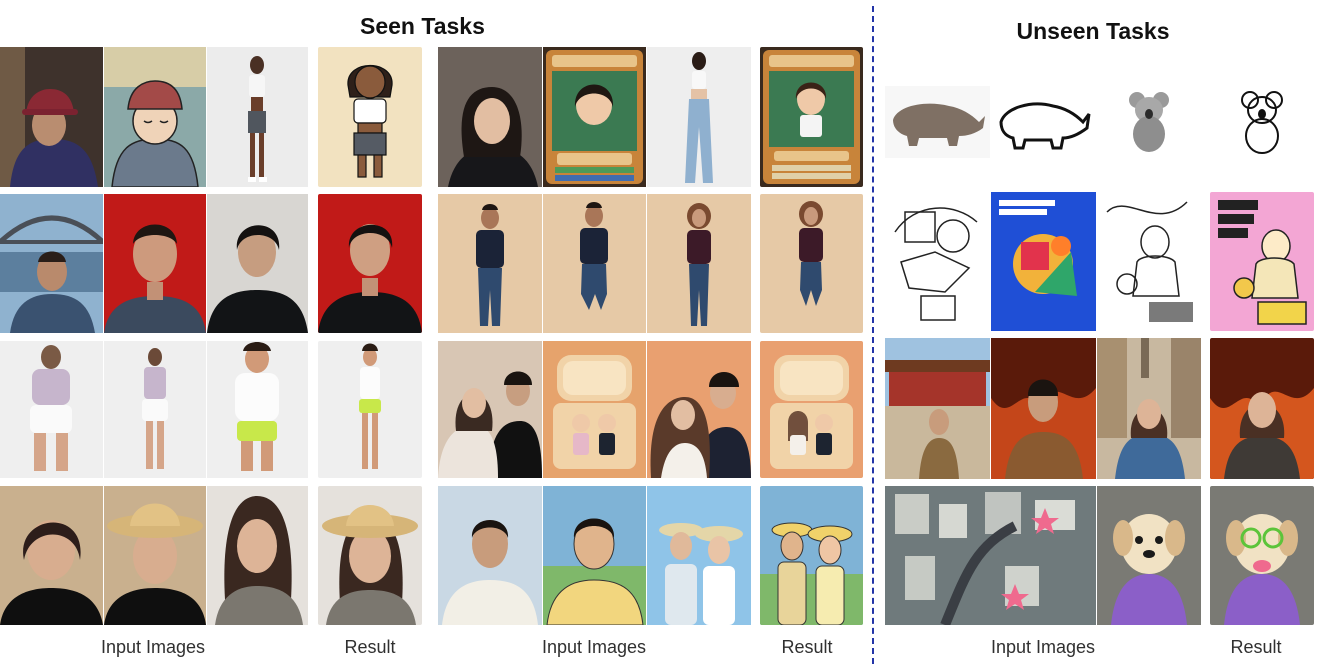  What do you see at coordinates (490, 263) in the screenshot?
I see `man-standing-navy-tshirt` at bounding box center [490, 263].